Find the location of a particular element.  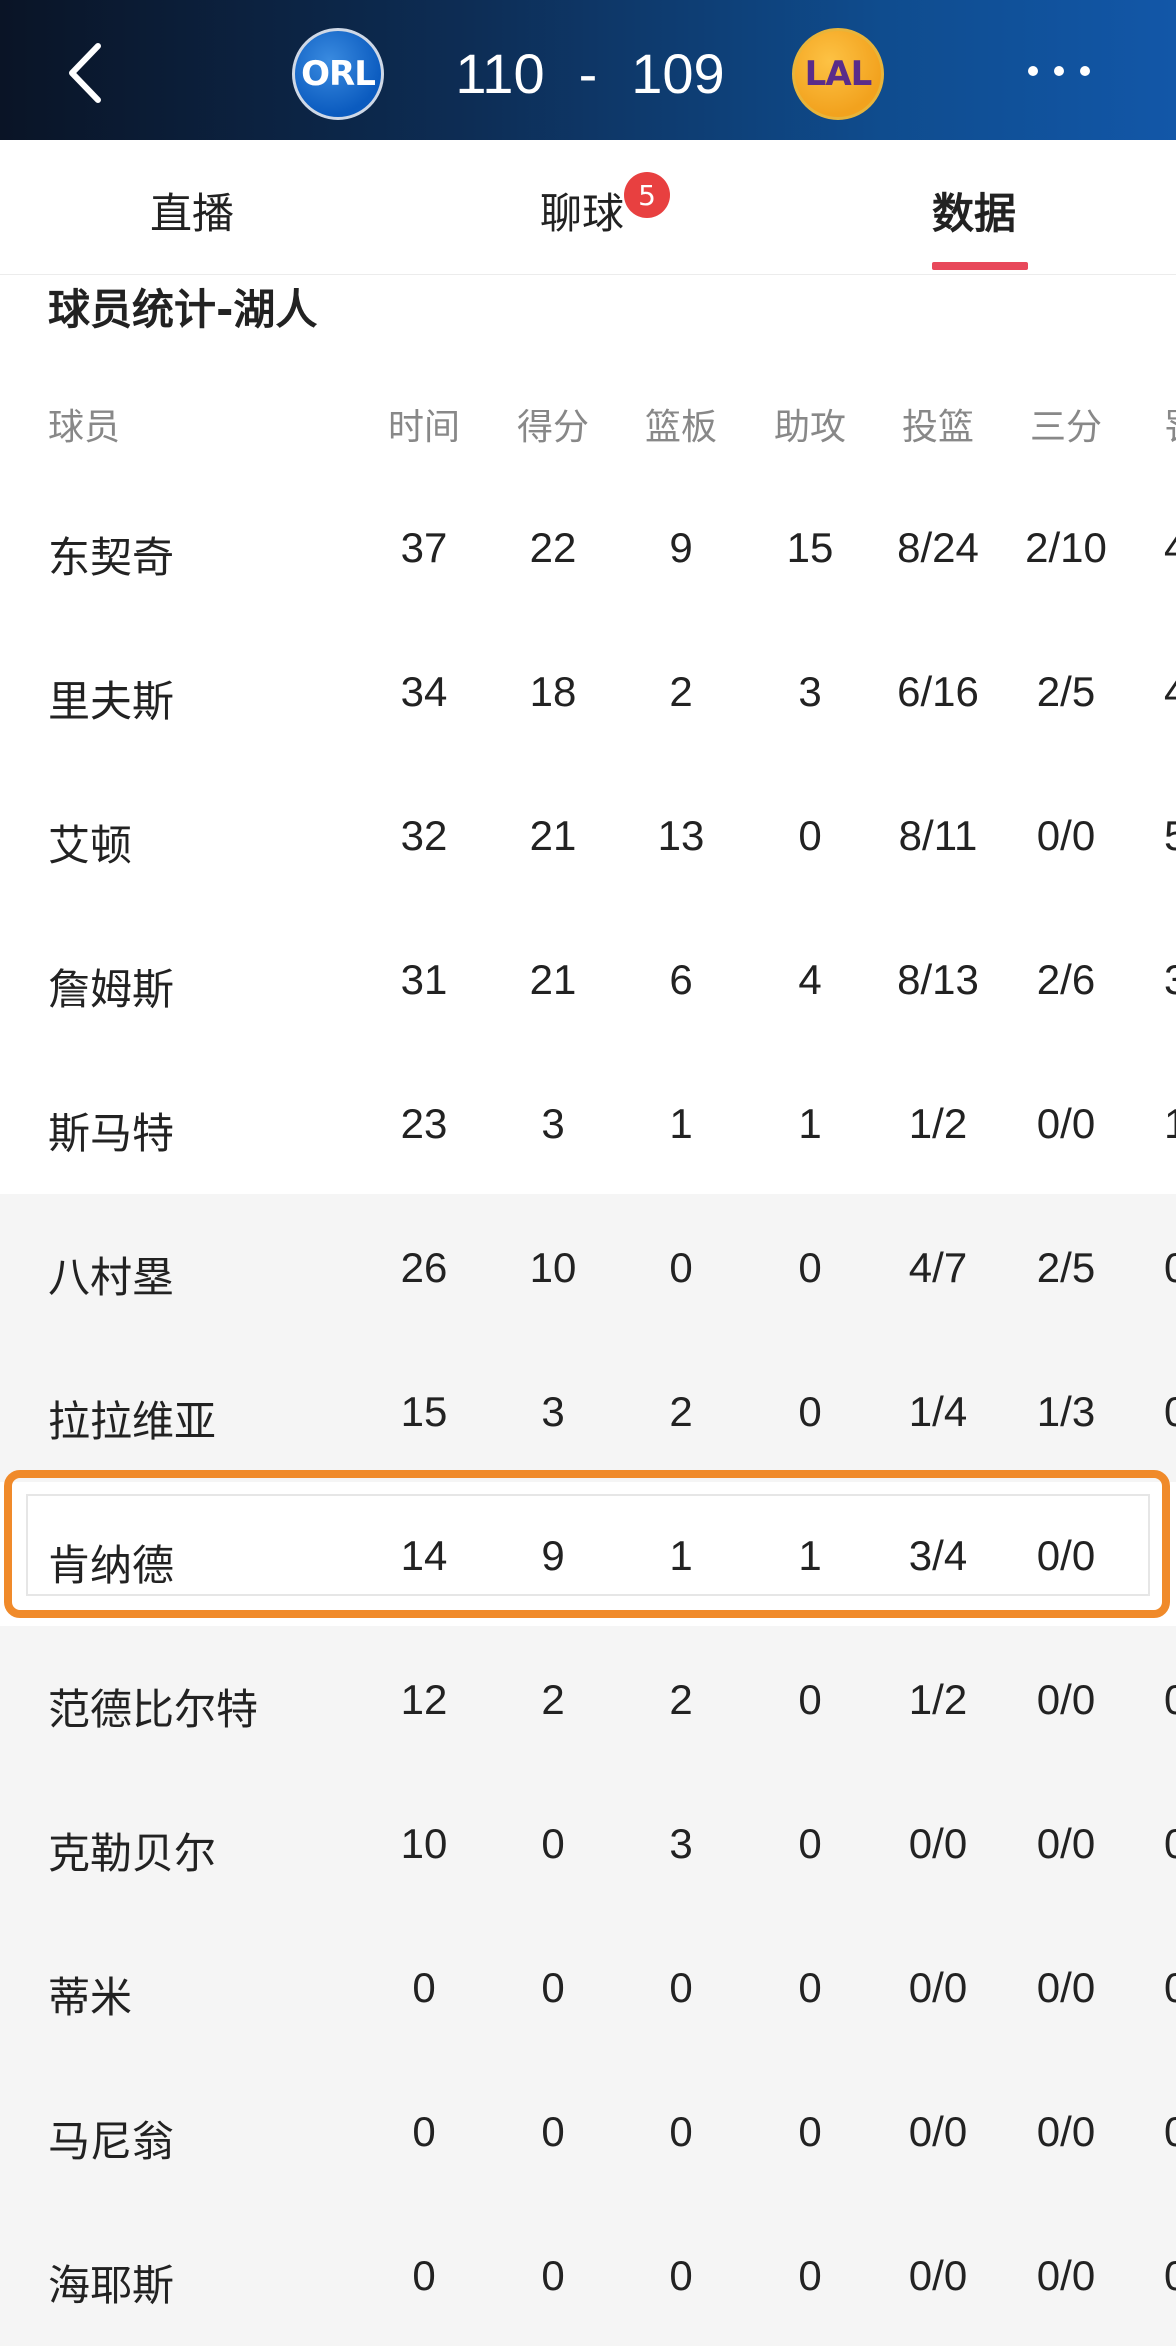

stat-min: 26 is located at coordinates (424, 1267).